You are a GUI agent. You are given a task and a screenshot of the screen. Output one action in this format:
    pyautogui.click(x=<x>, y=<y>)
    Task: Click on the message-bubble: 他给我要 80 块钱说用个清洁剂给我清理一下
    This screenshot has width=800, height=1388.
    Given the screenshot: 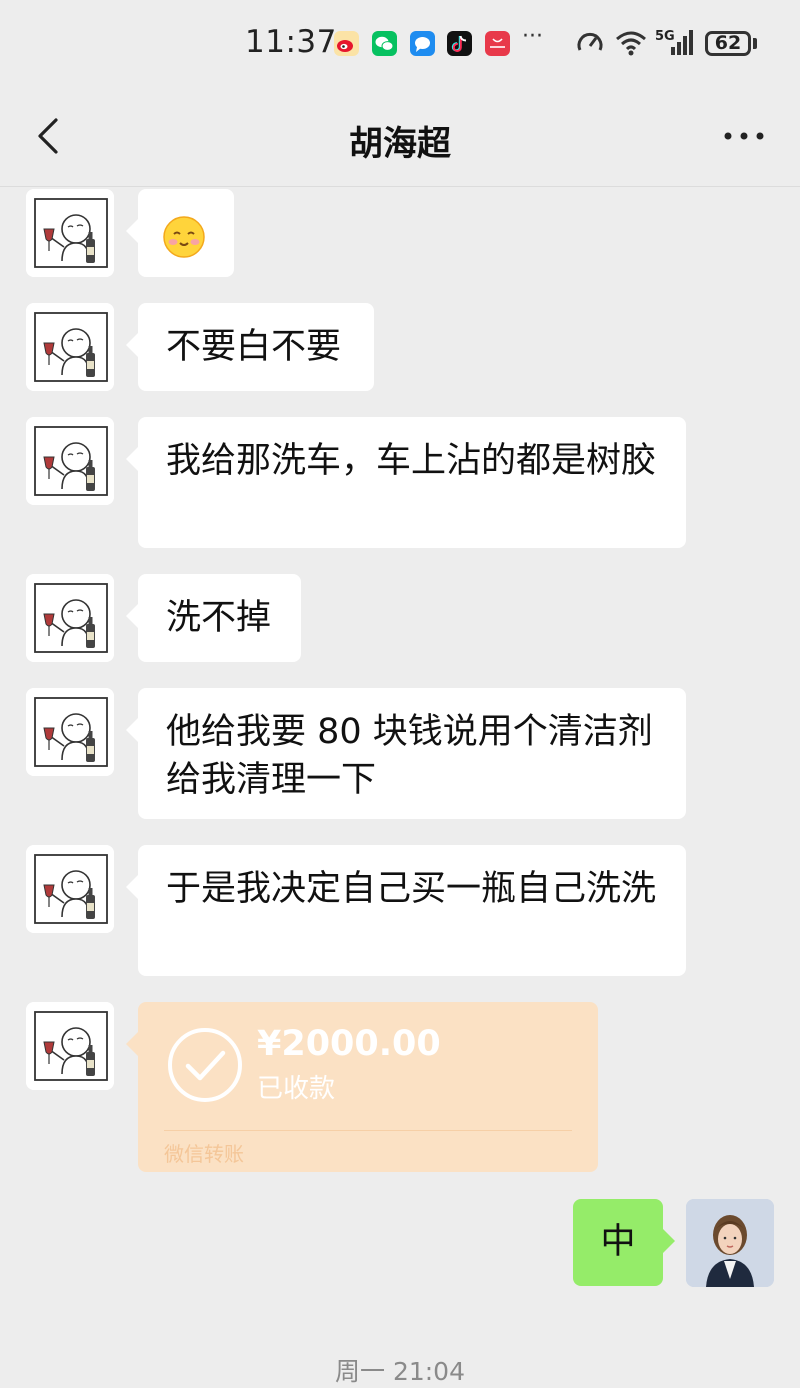 What is the action you would take?
    pyautogui.click(x=406, y=753)
    